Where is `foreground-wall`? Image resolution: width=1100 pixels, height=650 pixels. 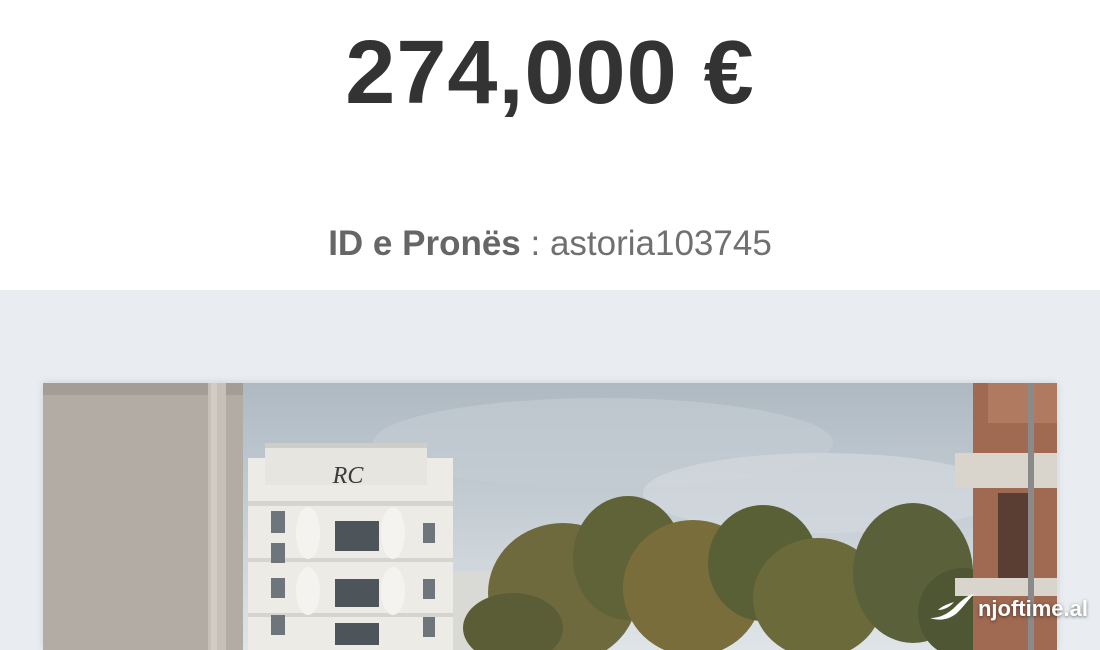
foreground-wall is located at coordinates (143, 516).